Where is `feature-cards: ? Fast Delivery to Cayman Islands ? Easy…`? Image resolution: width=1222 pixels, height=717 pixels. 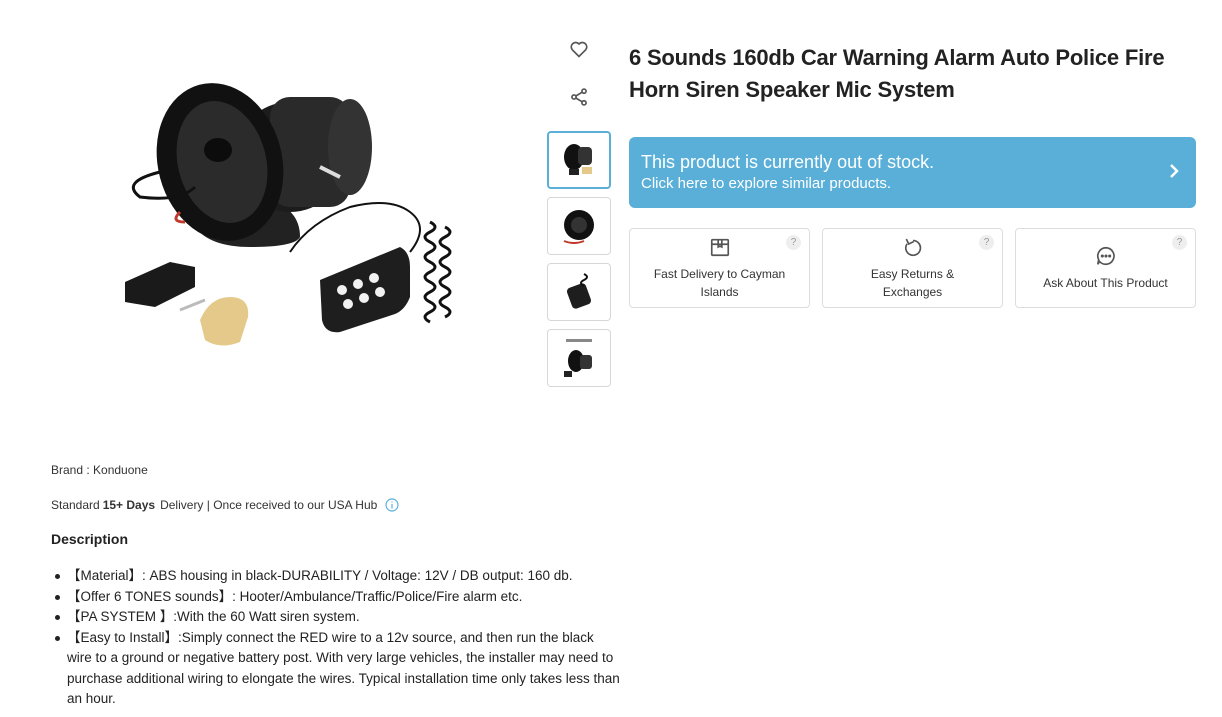
feature-cards: ? Fast Delivery to Cayman Islands ? Easy… is located at coordinates (912, 268).